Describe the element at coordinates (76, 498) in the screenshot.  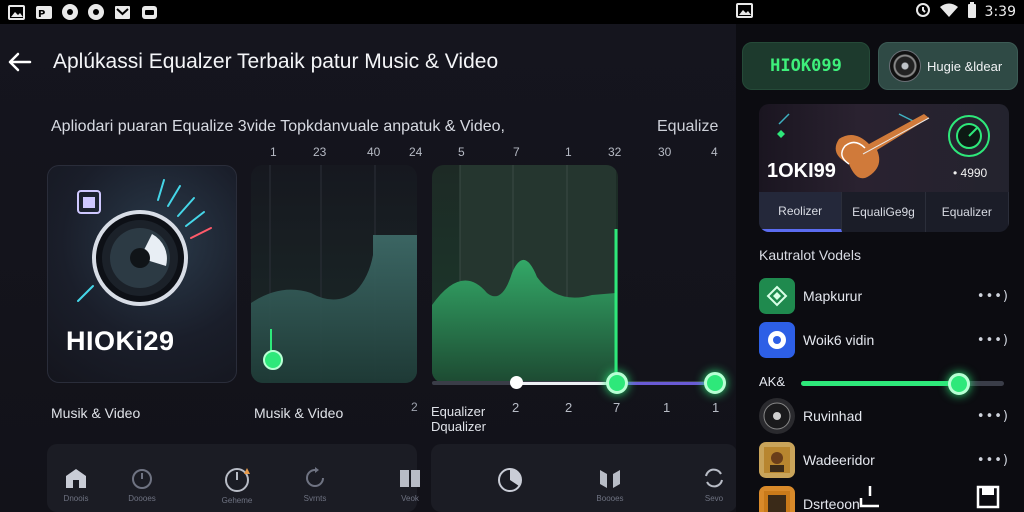
I see `nav-label: Dnoois` at that location.